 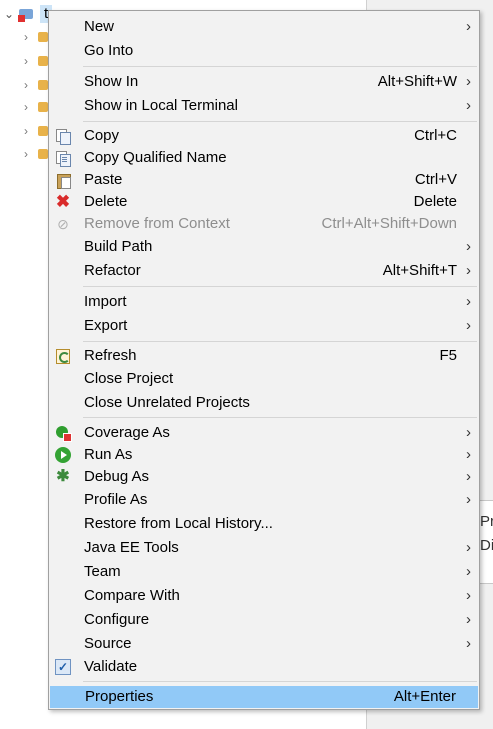 What do you see at coordinates (264, 697) in the screenshot?
I see `menu-item-properties: Properties Alt+Enter` at bounding box center [264, 697].